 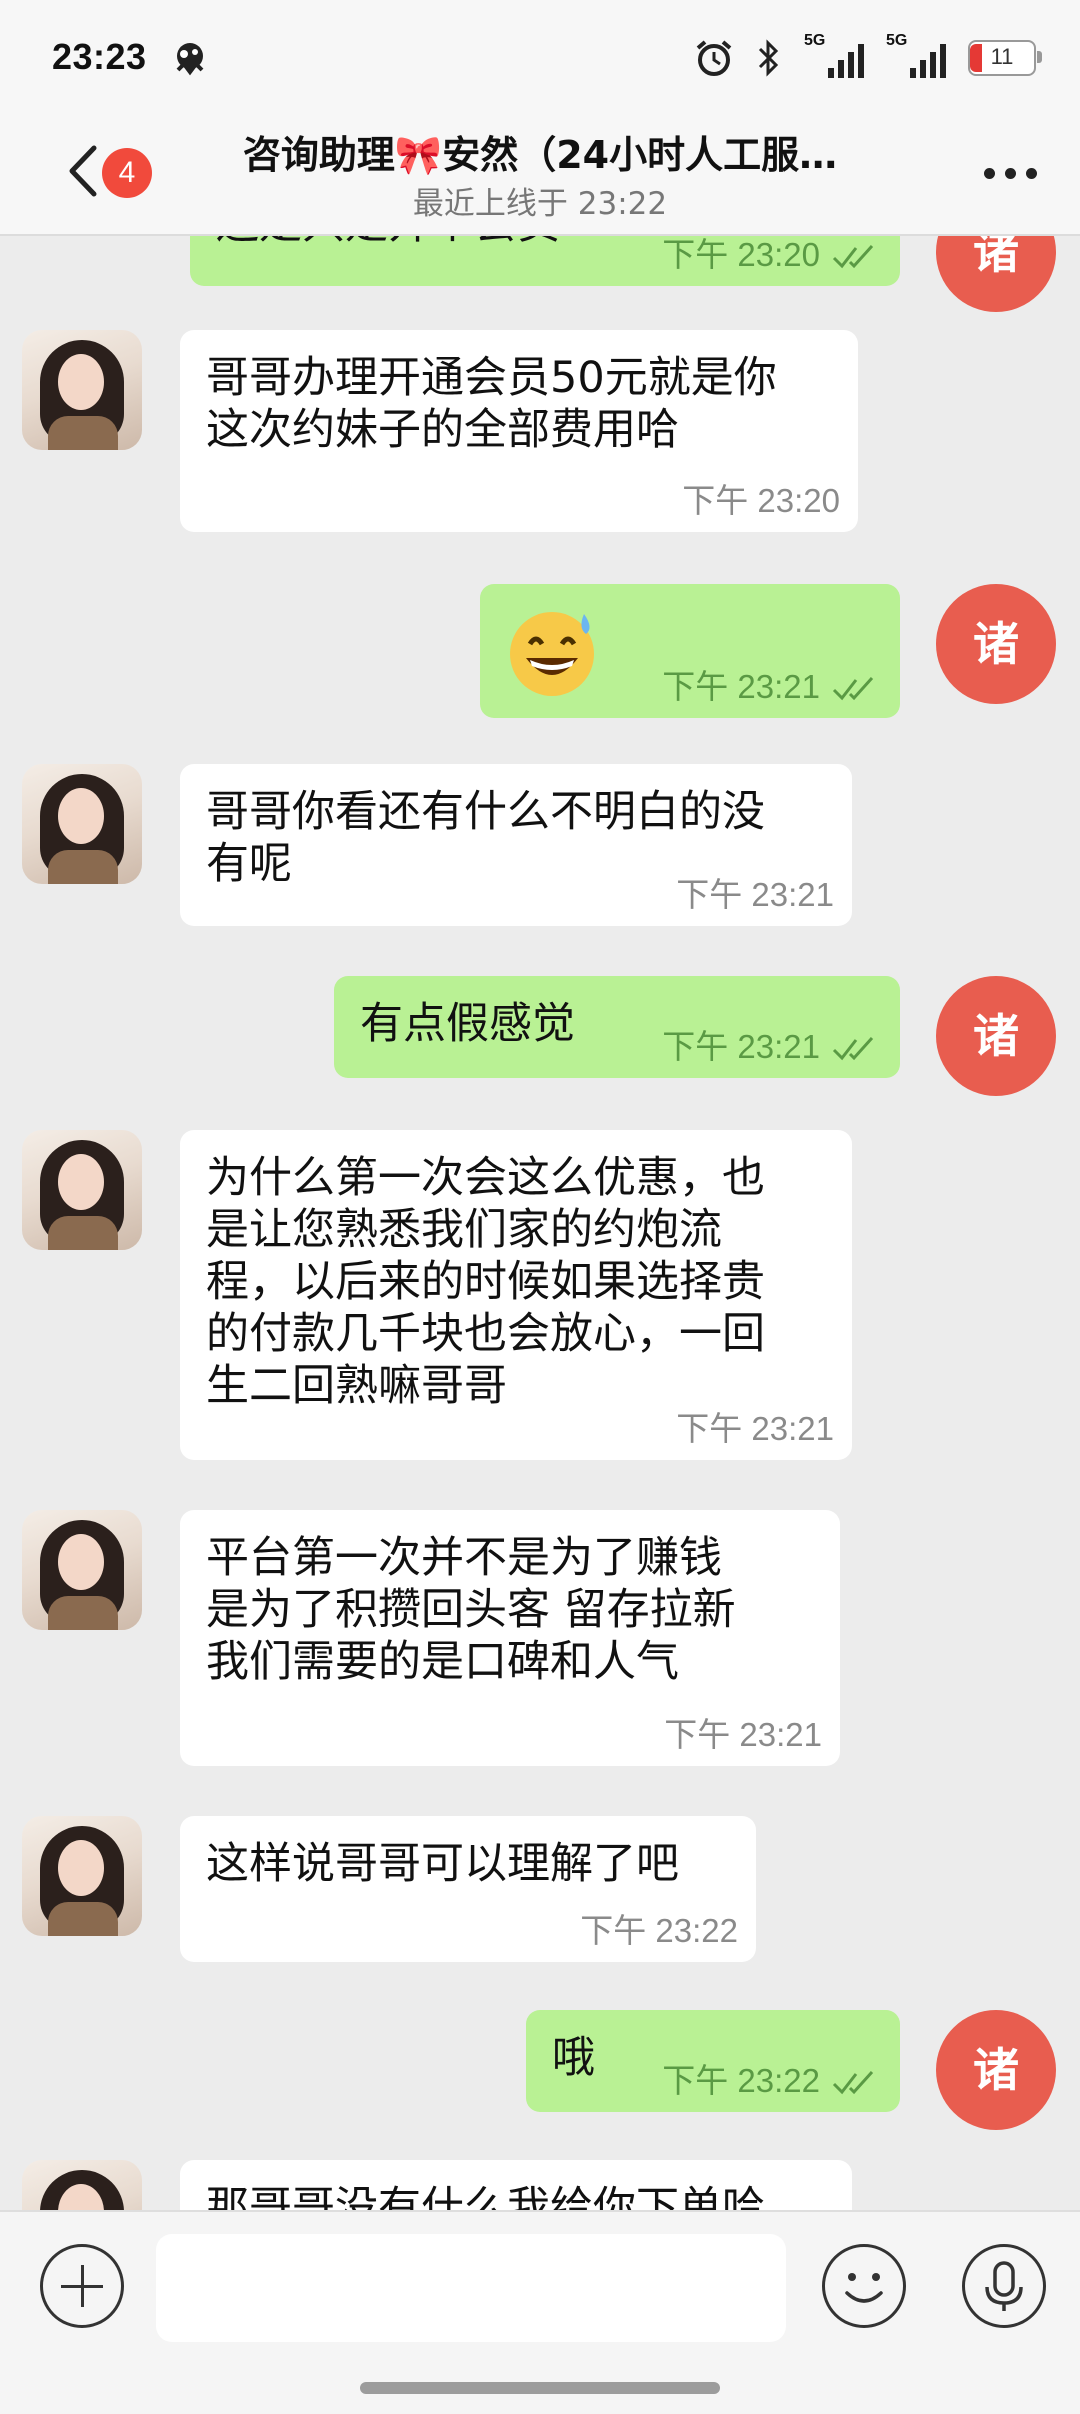 I want to click on home-indicator, so click(x=540, y=2388).